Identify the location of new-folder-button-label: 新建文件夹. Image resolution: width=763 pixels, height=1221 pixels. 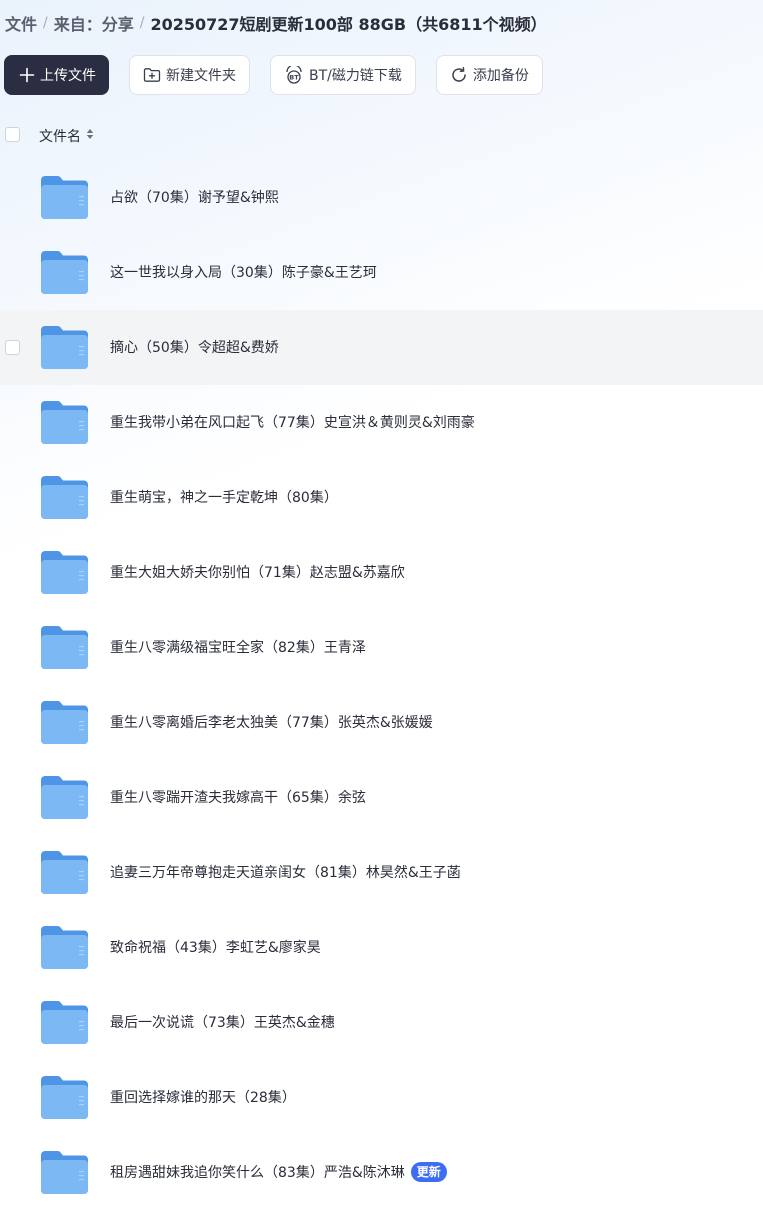
(201, 76).